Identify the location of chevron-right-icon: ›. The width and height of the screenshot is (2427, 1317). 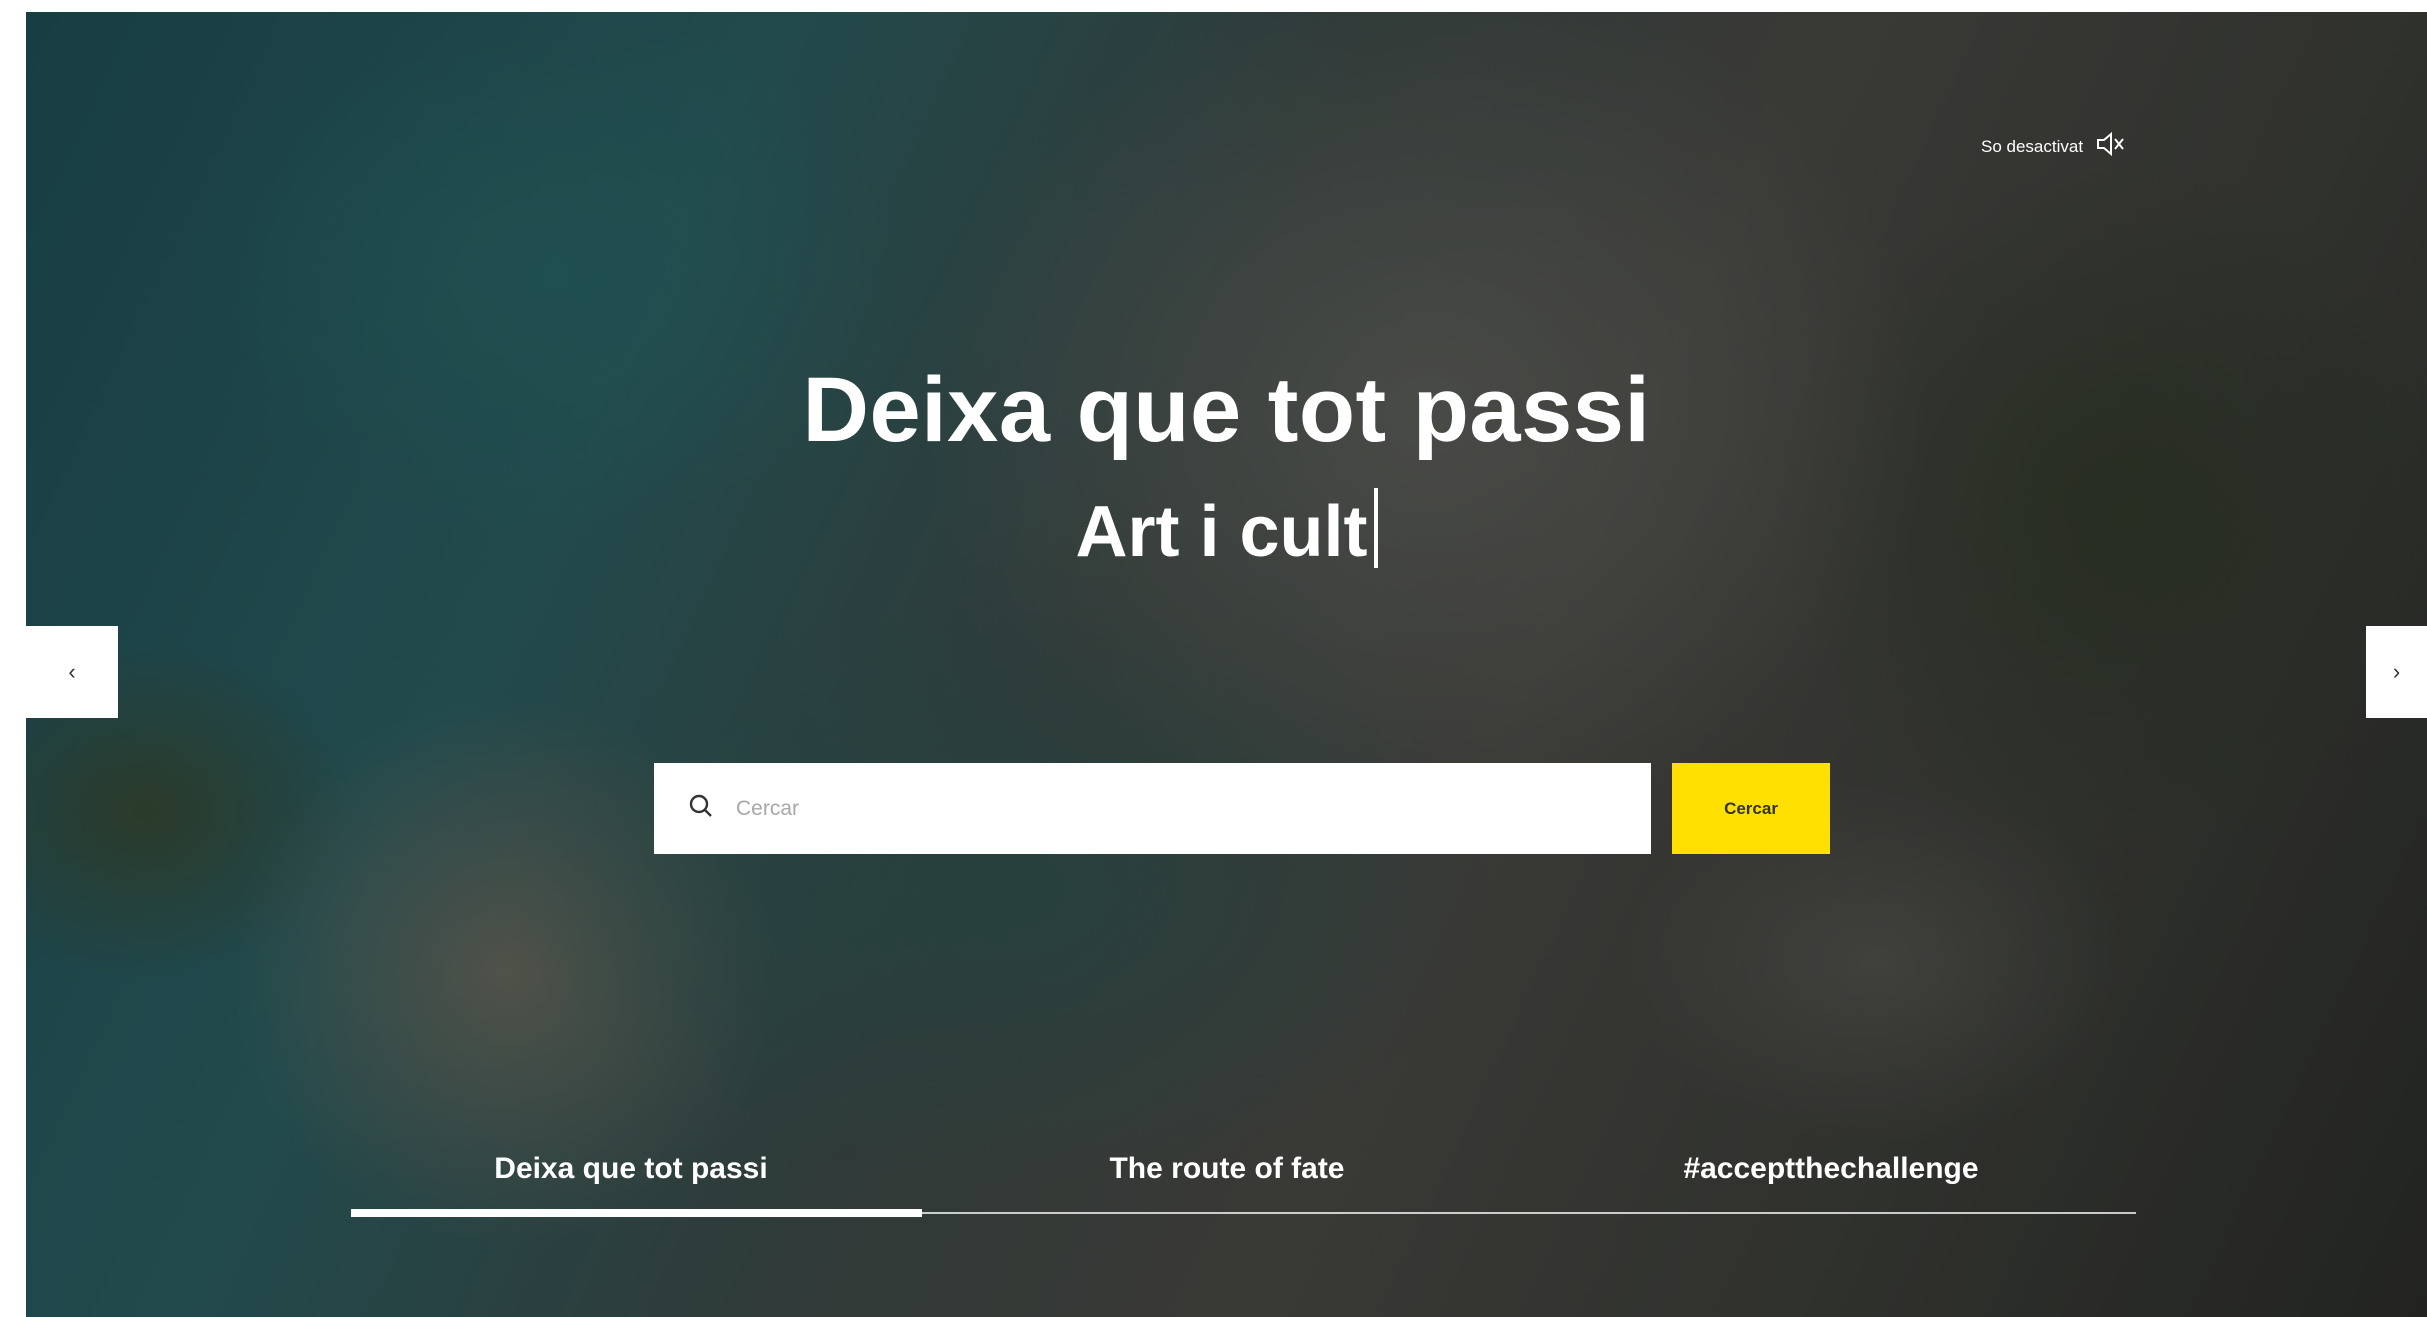
(2396, 671).